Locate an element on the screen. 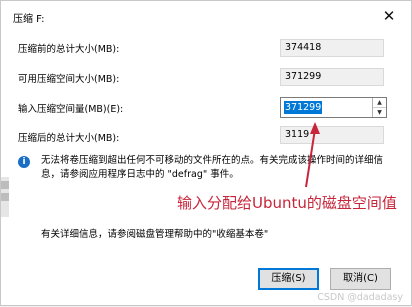  annotation-text: 输入分配给Ubuntu的磁盘空间值 is located at coordinates (287, 203).